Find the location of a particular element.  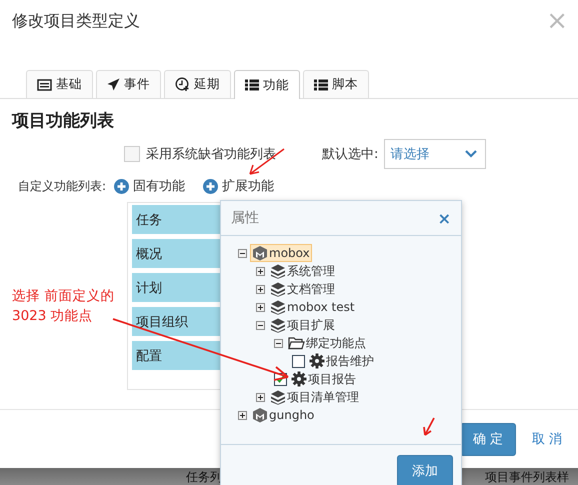

tab: 基础 is located at coordinates (59, 84).